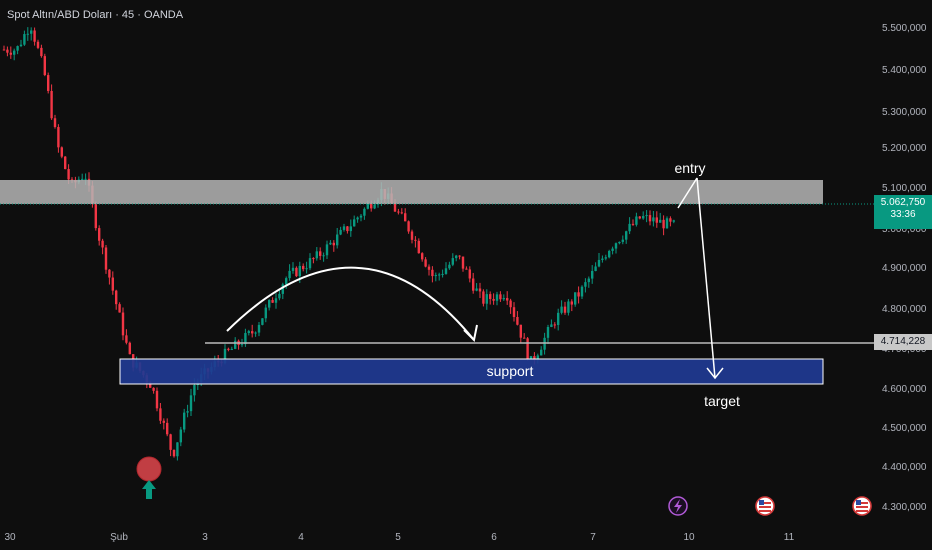 This screenshot has width=932, height=550. What do you see at coordinates (205, 537) in the screenshot?
I see `x-tick-label: 3` at bounding box center [205, 537].